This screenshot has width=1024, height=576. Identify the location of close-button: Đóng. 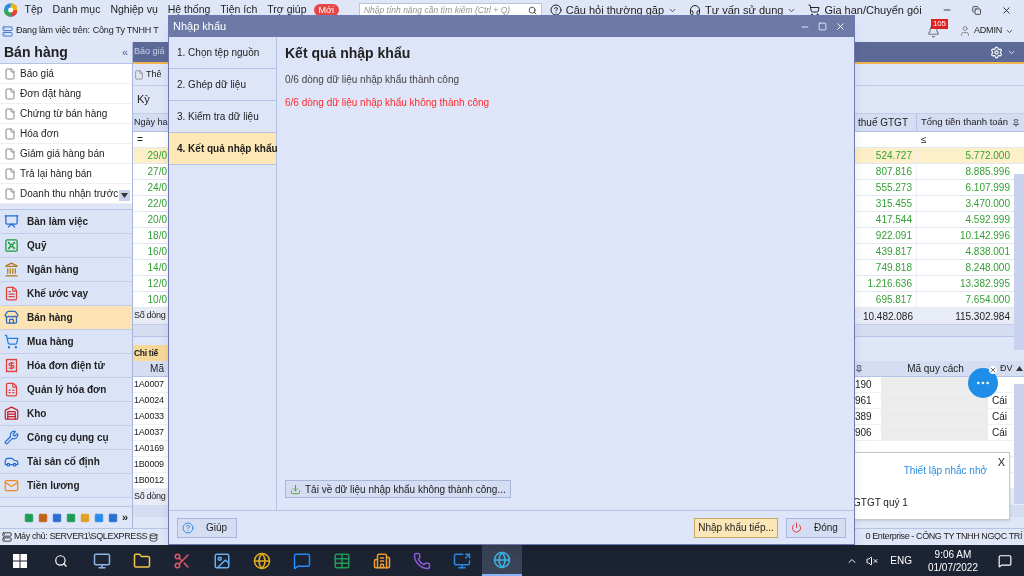
(816, 527).